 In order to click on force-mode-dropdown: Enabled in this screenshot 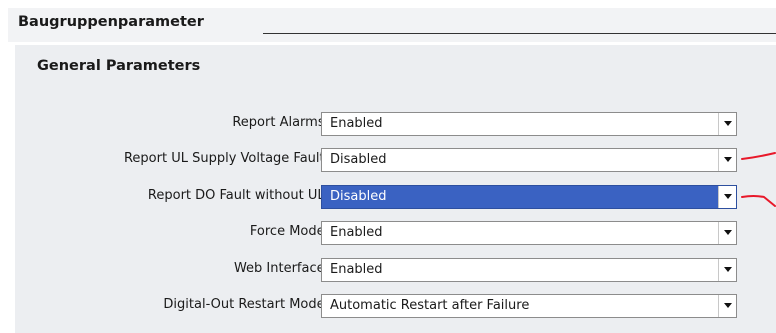, I will do `click(529, 233)`.